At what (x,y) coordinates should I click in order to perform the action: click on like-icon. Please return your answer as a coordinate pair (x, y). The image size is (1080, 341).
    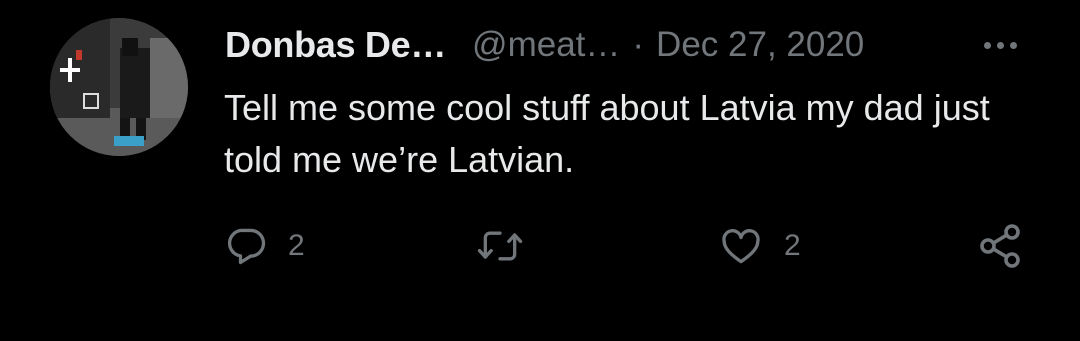
    Looking at the image, I should click on (741, 246).